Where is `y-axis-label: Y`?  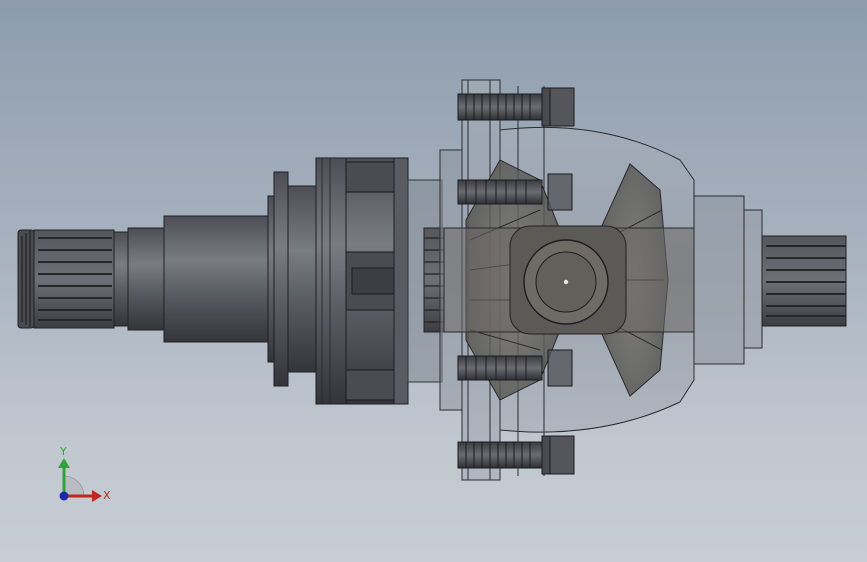 y-axis-label: Y is located at coordinates (63, 451).